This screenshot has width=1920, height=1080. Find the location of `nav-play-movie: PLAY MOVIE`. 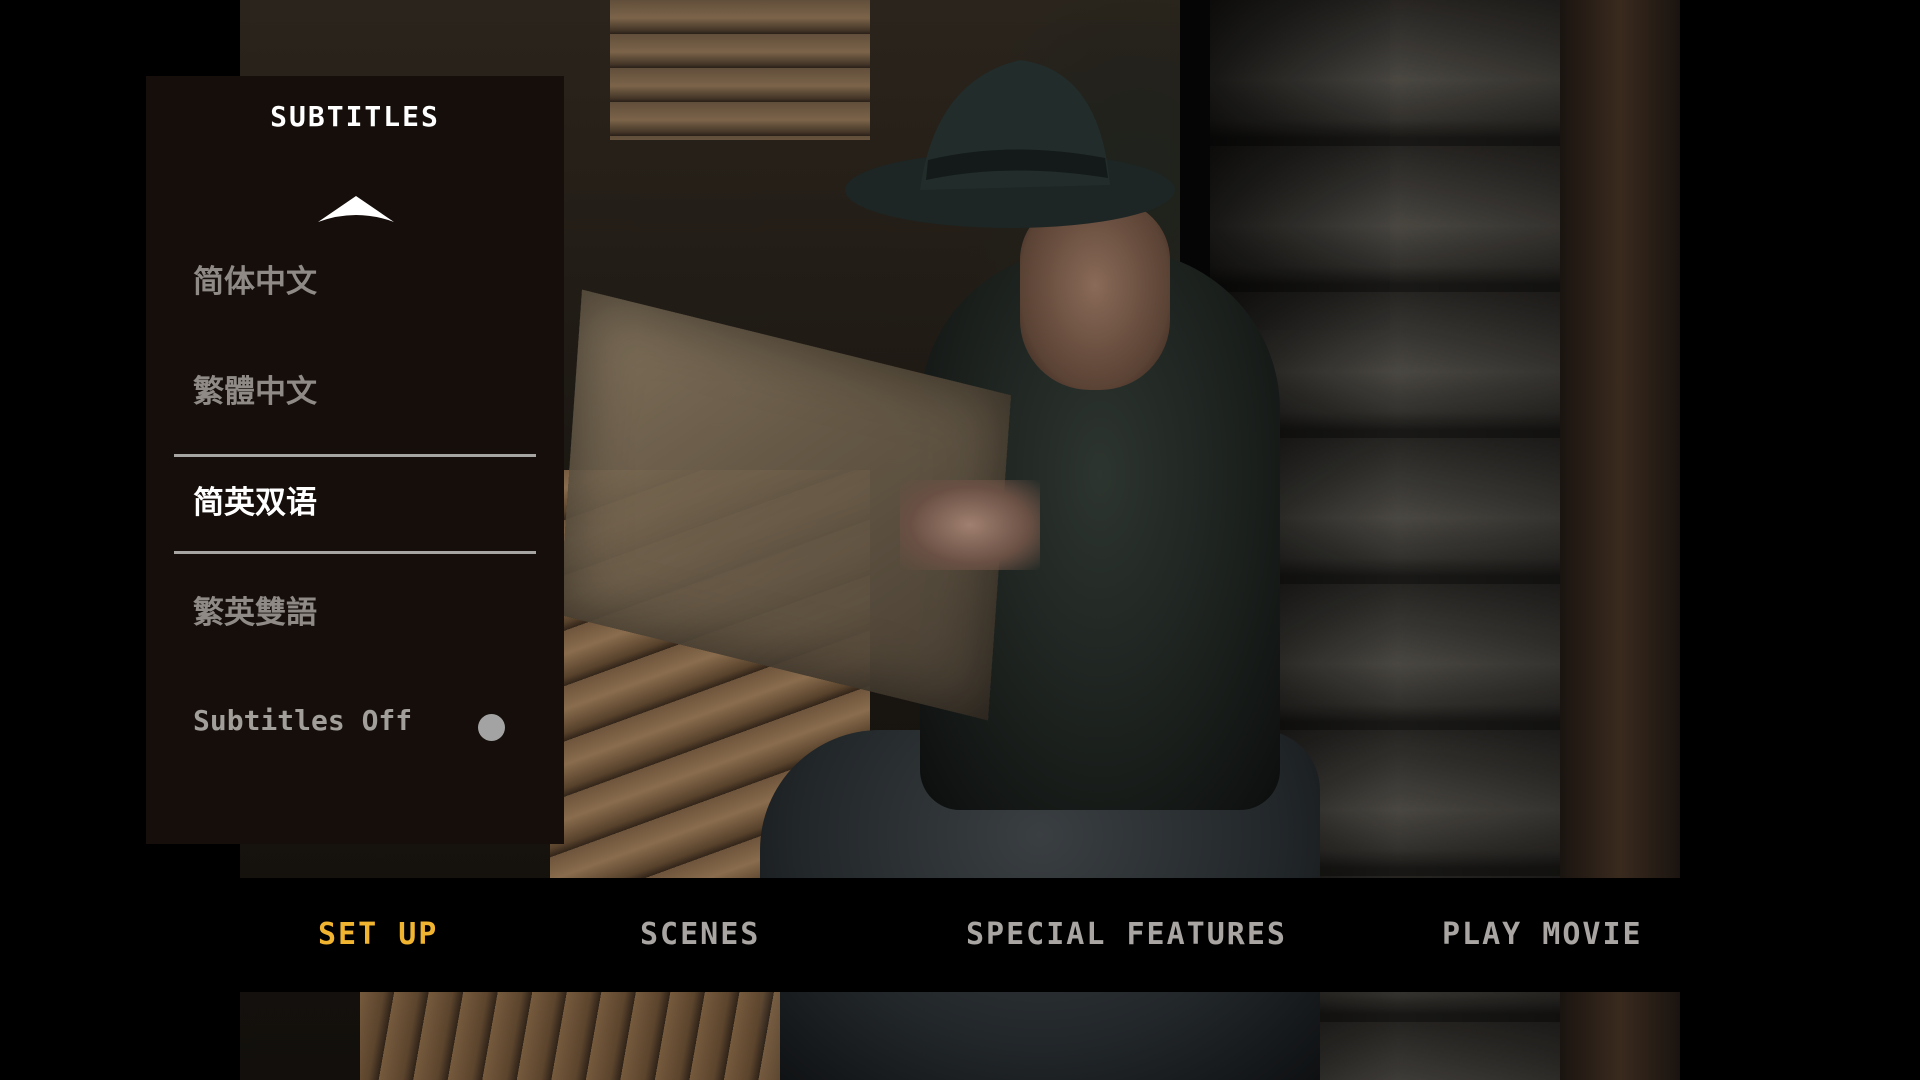

nav-play-movie: PLAY MOVIE is located at coordinates (1542, 935).